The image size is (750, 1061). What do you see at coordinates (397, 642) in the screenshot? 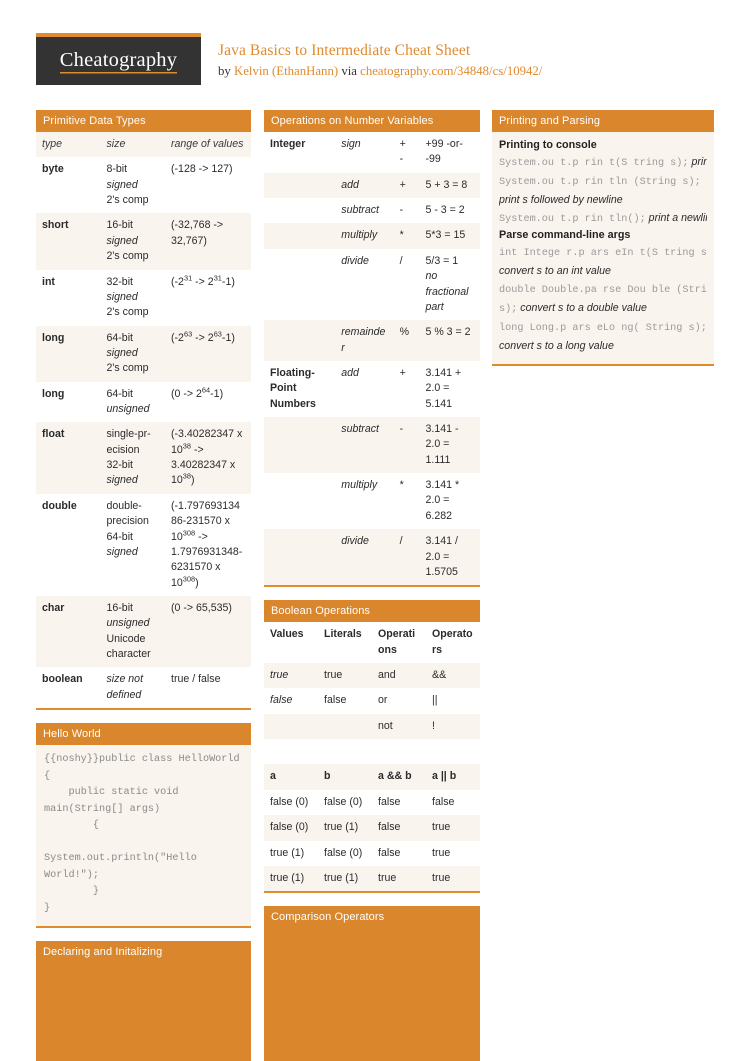
I see `col-header-operations: Operations` at bounding box center [397, 642].